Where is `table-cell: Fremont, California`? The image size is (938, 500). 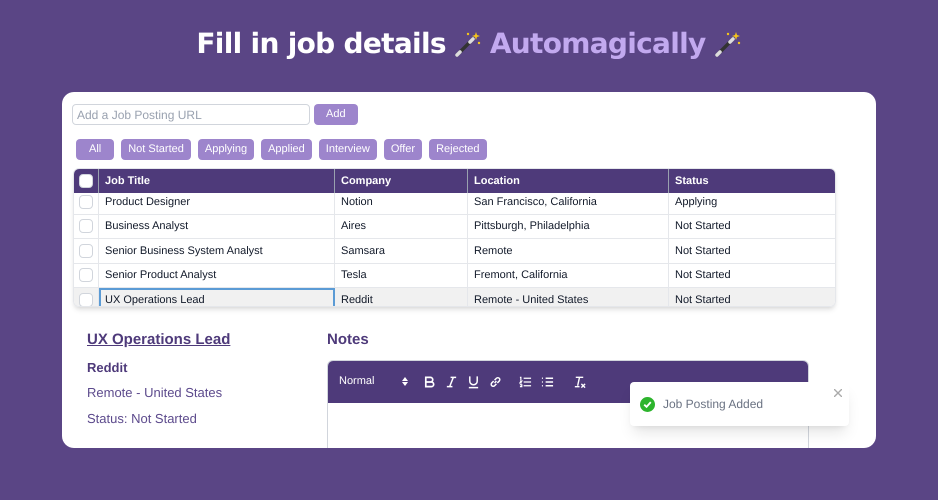
table-cell: Fremont, California is located at coordinates (568, 275).